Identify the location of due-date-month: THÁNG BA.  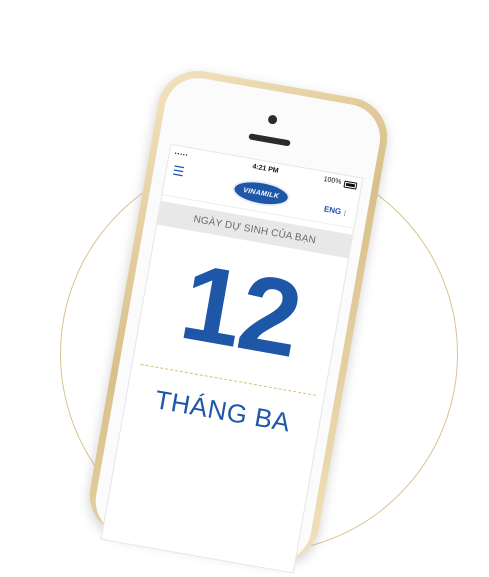
(222, 411).